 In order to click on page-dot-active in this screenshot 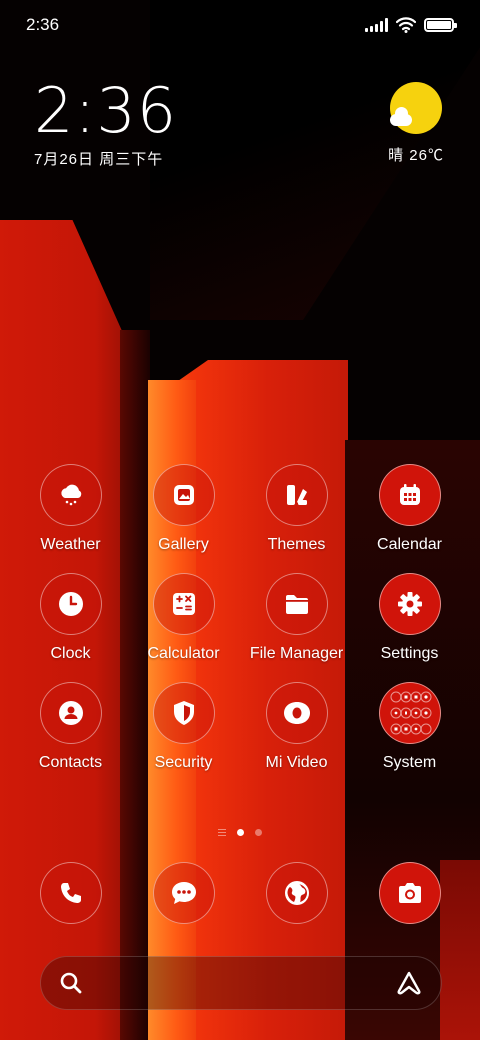, I will do `click(240, 832)`.